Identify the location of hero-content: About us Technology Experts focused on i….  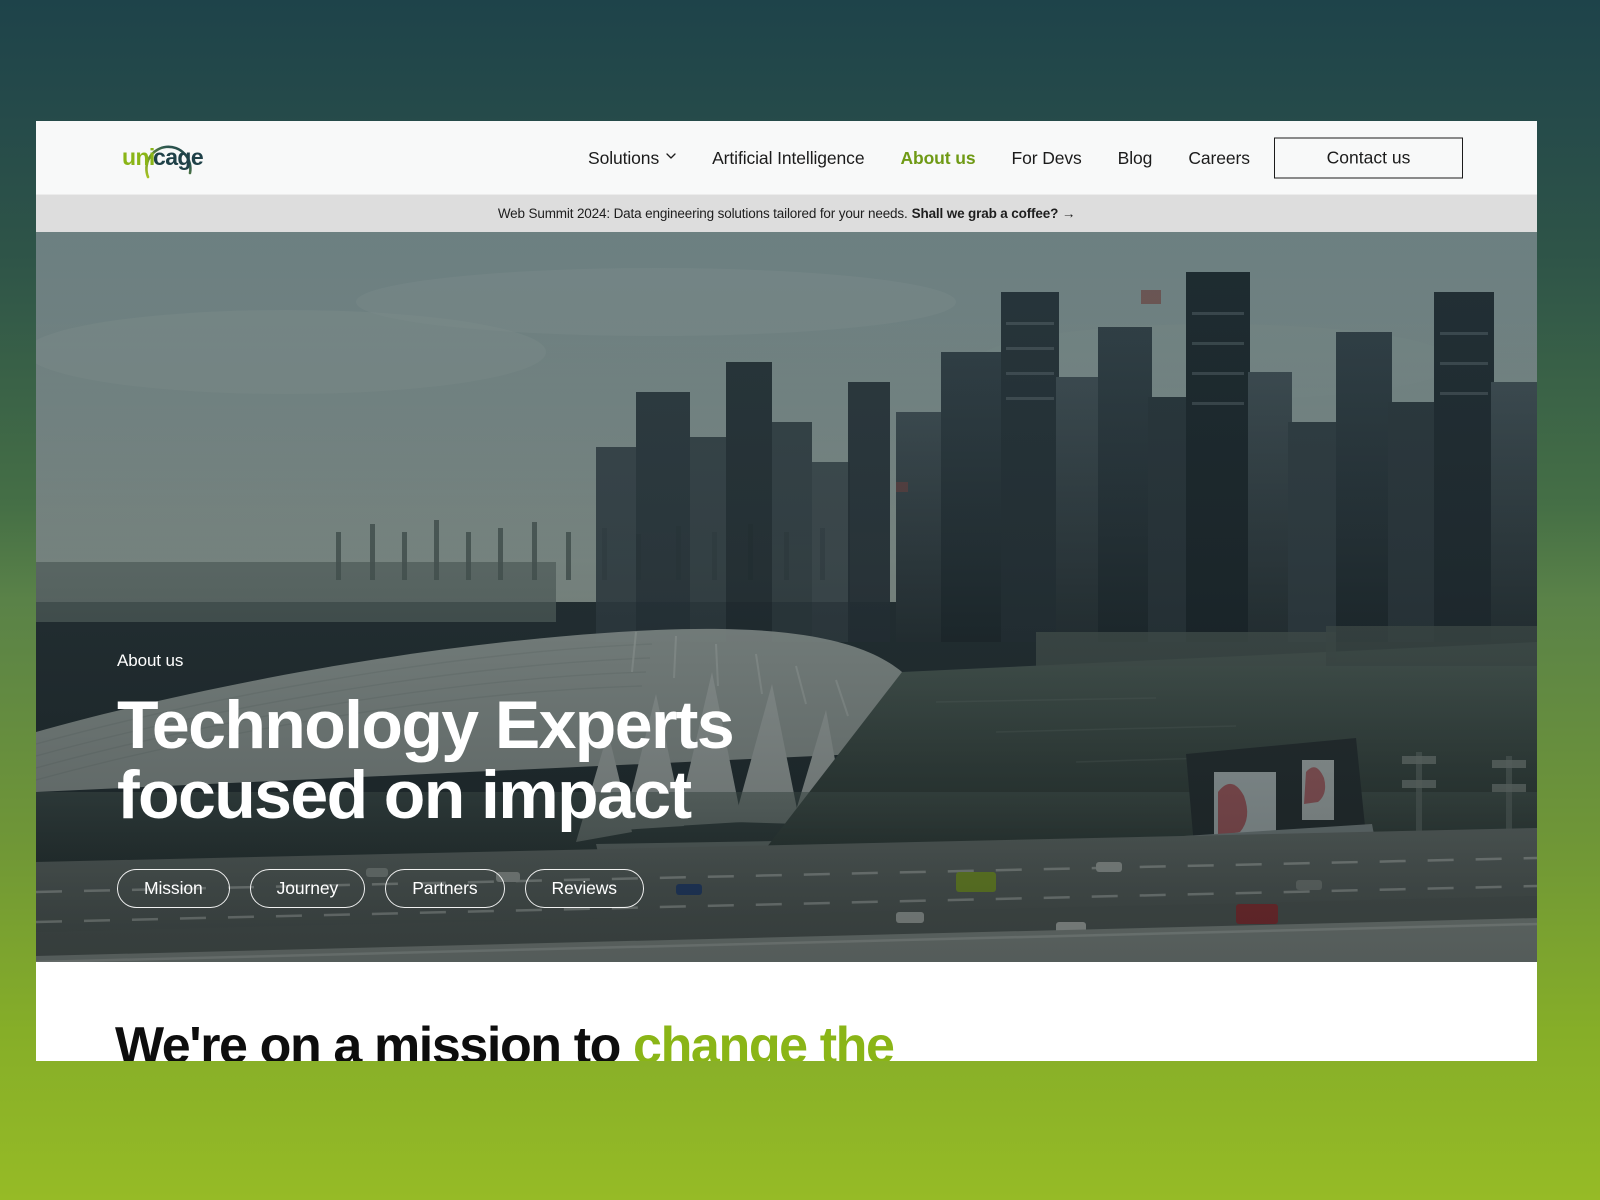
(426, 779).